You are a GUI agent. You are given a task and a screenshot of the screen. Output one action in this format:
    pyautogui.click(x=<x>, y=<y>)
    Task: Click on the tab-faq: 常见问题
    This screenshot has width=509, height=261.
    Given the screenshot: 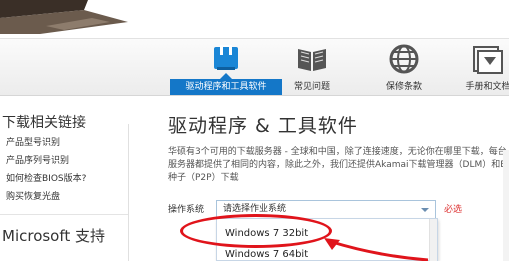 What is the action you would take?
    pyautogui.click(x=312, y=68)
    